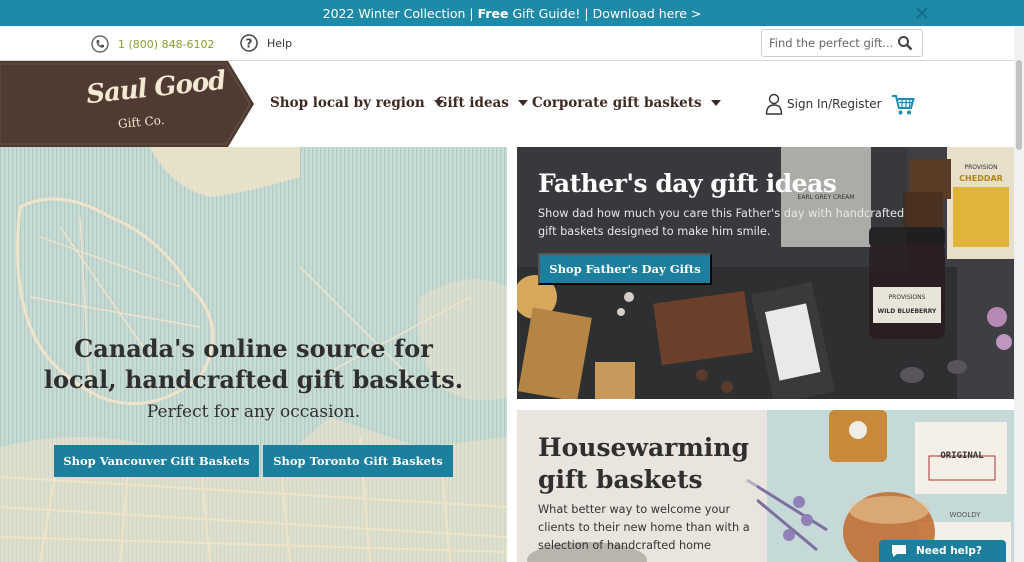 The height and width of the screenshot is (562, 1024). I want to click on nav-label: Corporate gift baskets, so click(617, 103).